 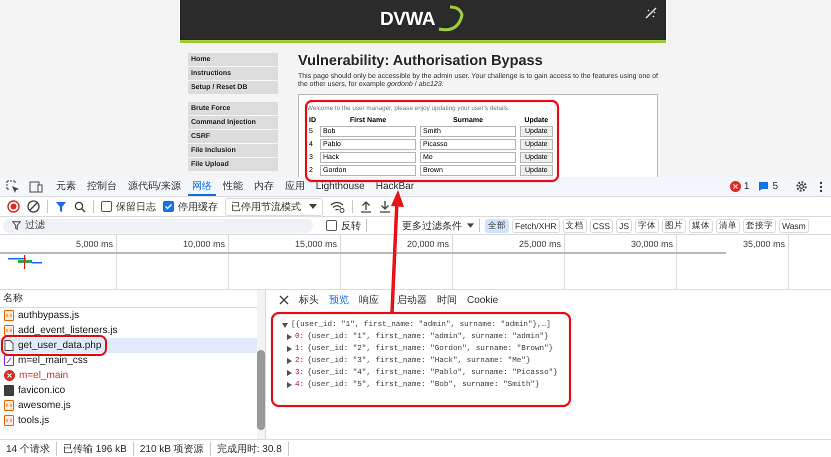 What do you see at coordinates (294, 186) in the screenshot?
I see `devtools-tab: 应用` at bounding box center [294, 186].